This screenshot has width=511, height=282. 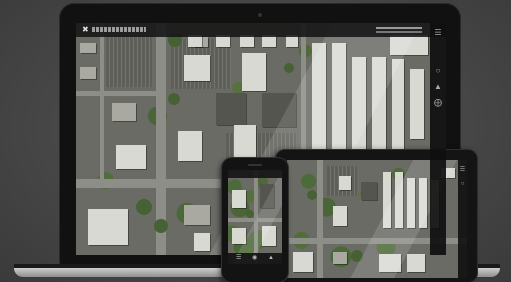 What do you see at coordinates (271, 258) in the screenshot?
I see `layers-icon: ▲` at bounding box center [271, 258].